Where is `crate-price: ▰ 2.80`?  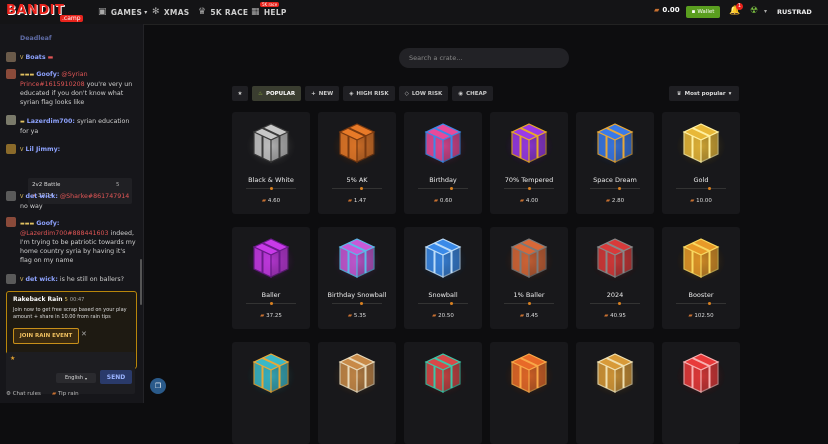 crate-price: ▰ 2.80 is located at coordinates (615, 201).